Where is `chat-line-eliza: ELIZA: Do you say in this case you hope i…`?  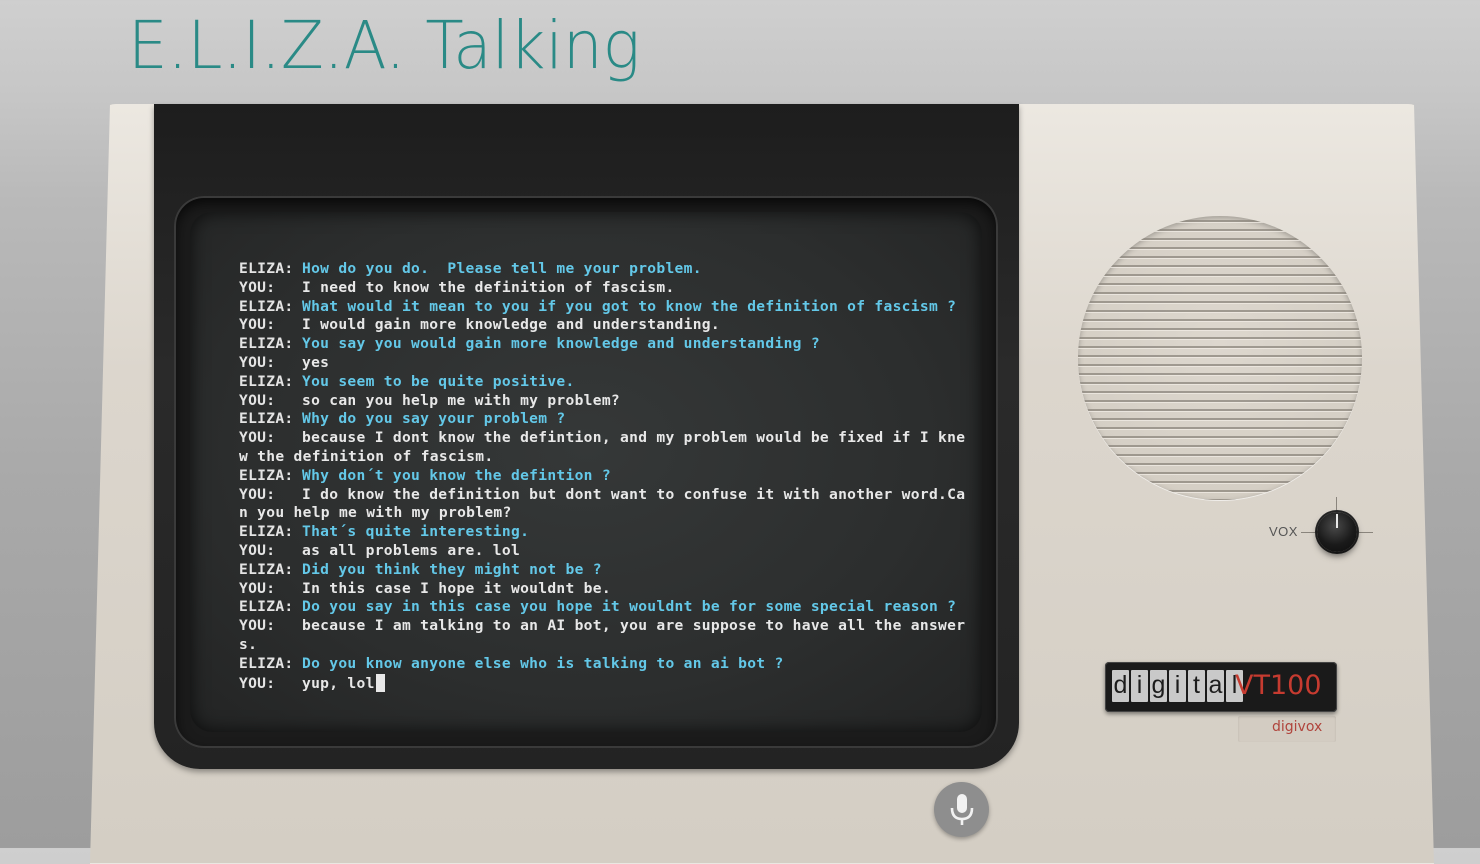 chat-line-eliza: ELIZA: Do you say in this case you hope i… is located at coordinates (604, 607).